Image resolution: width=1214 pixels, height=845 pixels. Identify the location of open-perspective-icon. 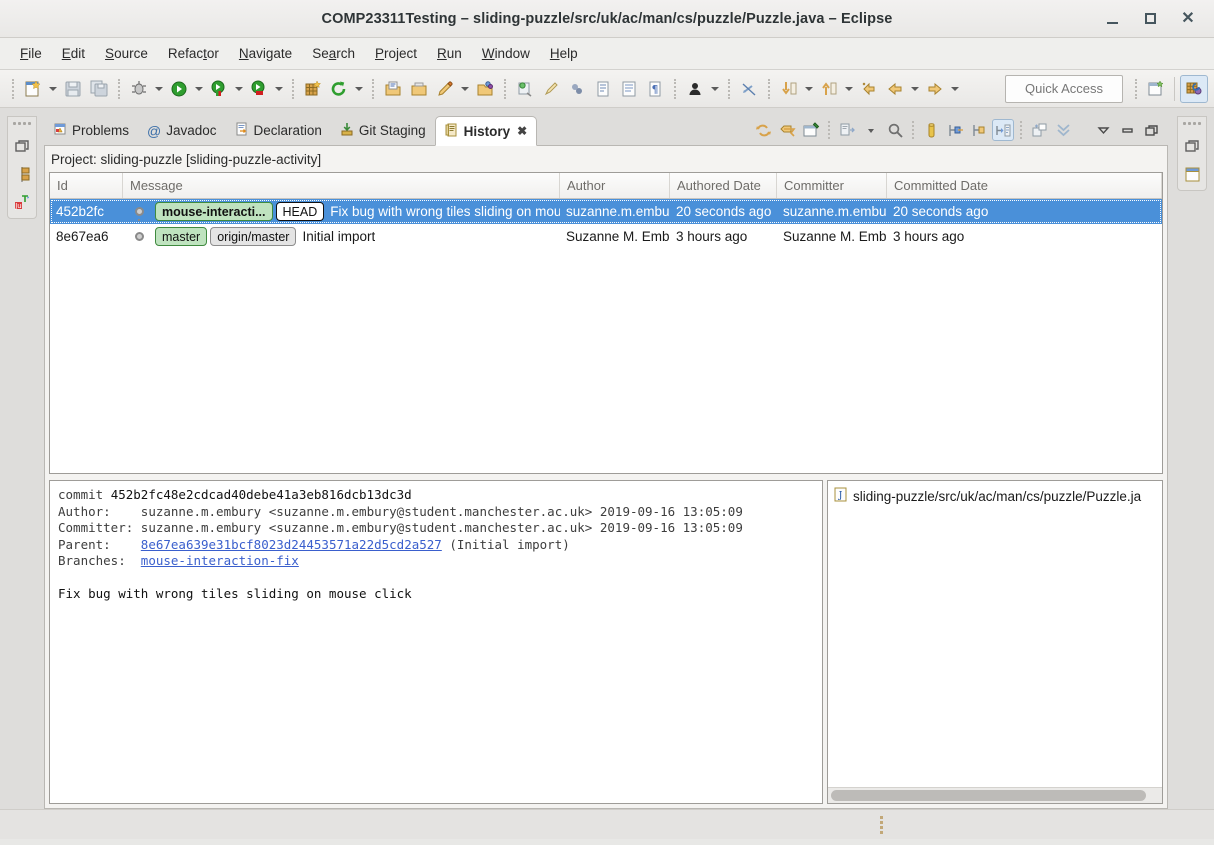
(1156, 89).